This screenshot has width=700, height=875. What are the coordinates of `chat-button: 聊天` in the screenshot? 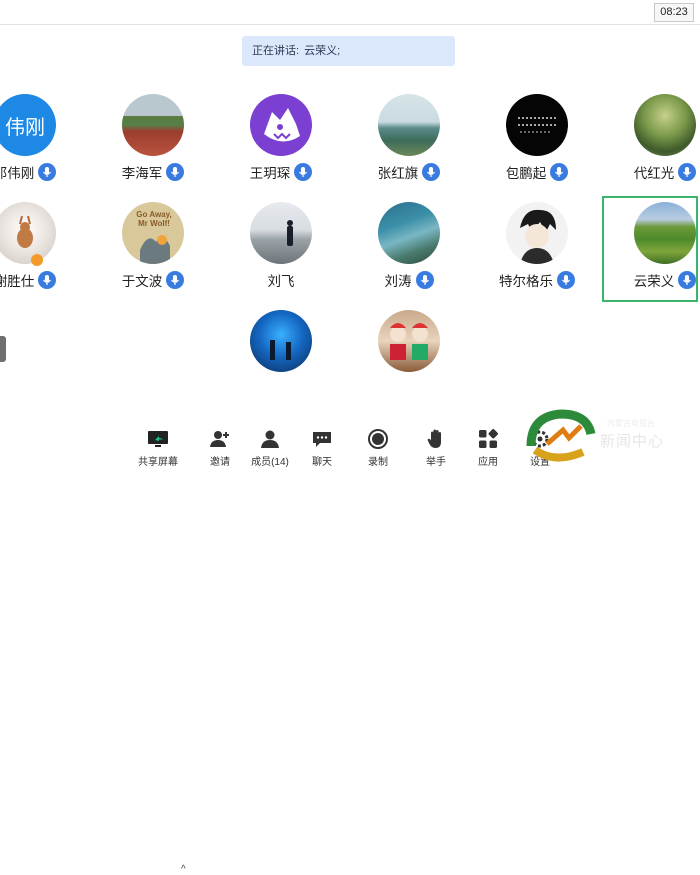 It's located at (322, 449).